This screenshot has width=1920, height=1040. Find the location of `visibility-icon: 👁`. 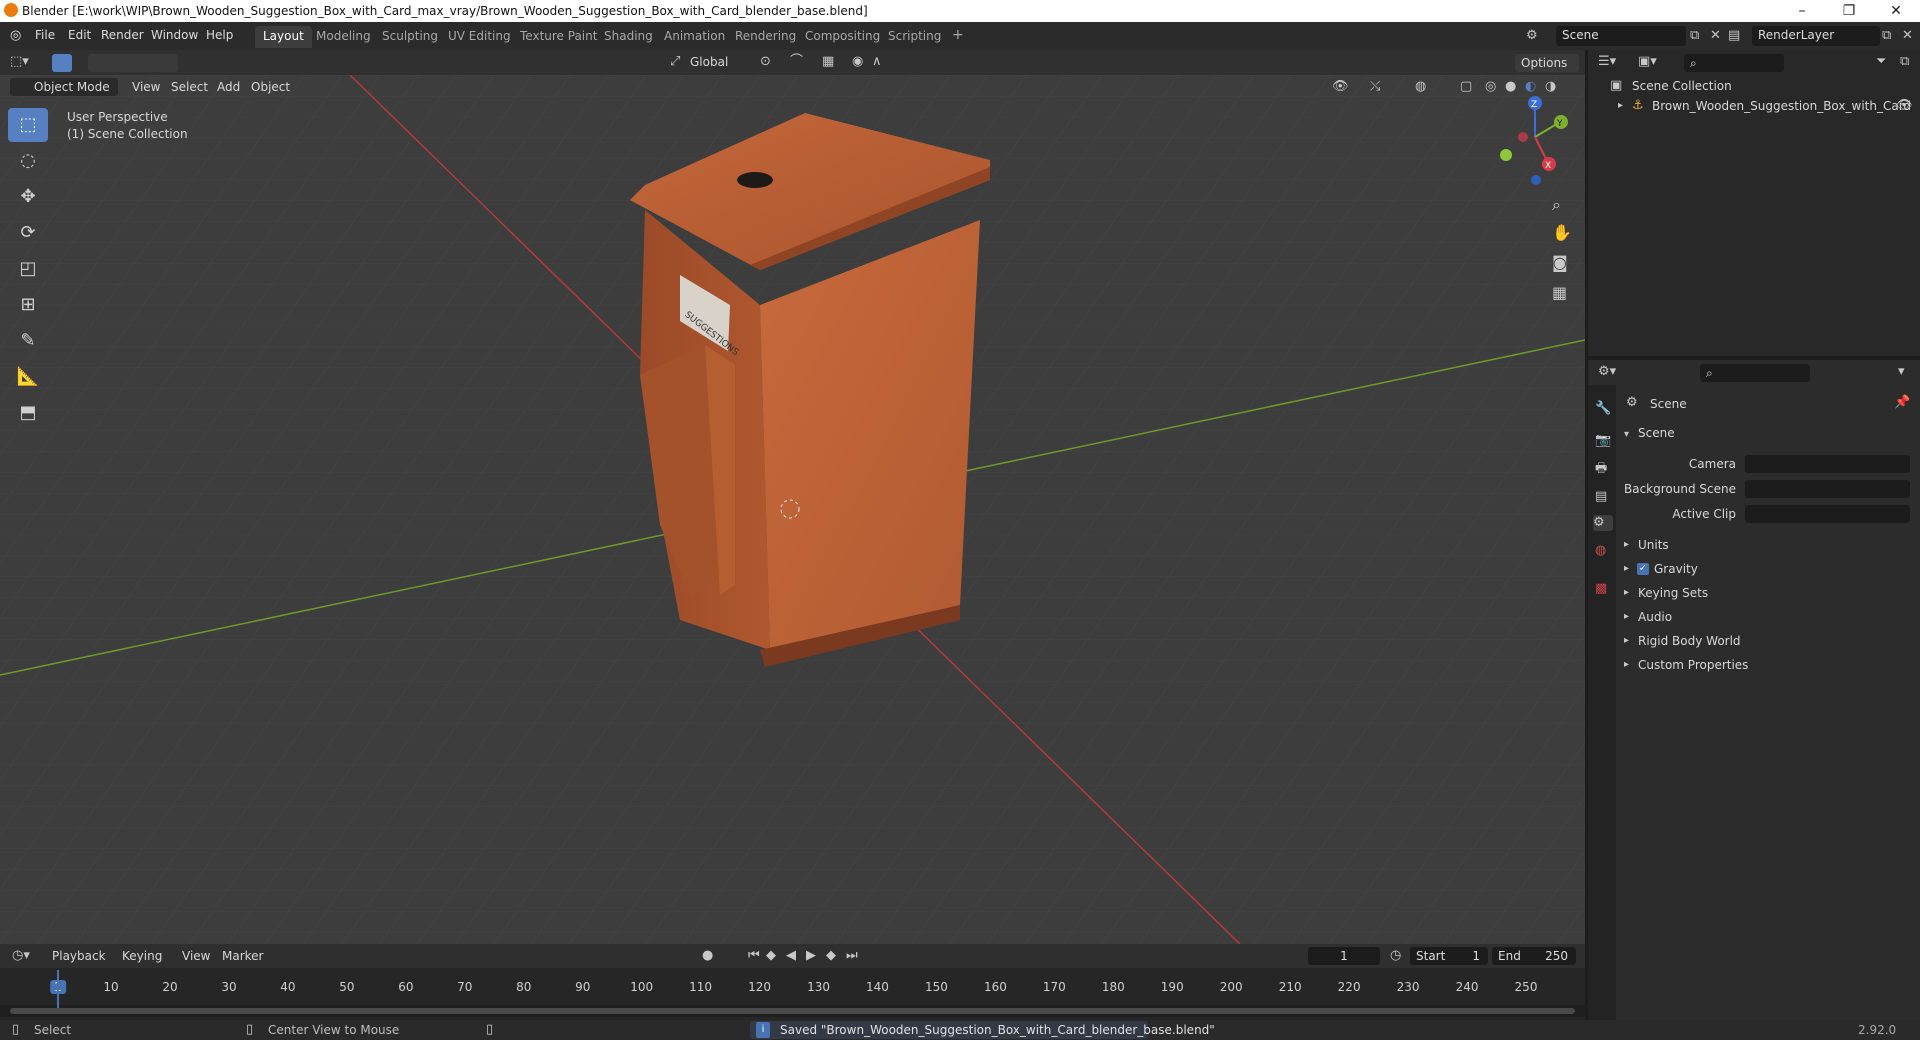

visibility-icon: 👁 is located at coordinates (1340, 87).